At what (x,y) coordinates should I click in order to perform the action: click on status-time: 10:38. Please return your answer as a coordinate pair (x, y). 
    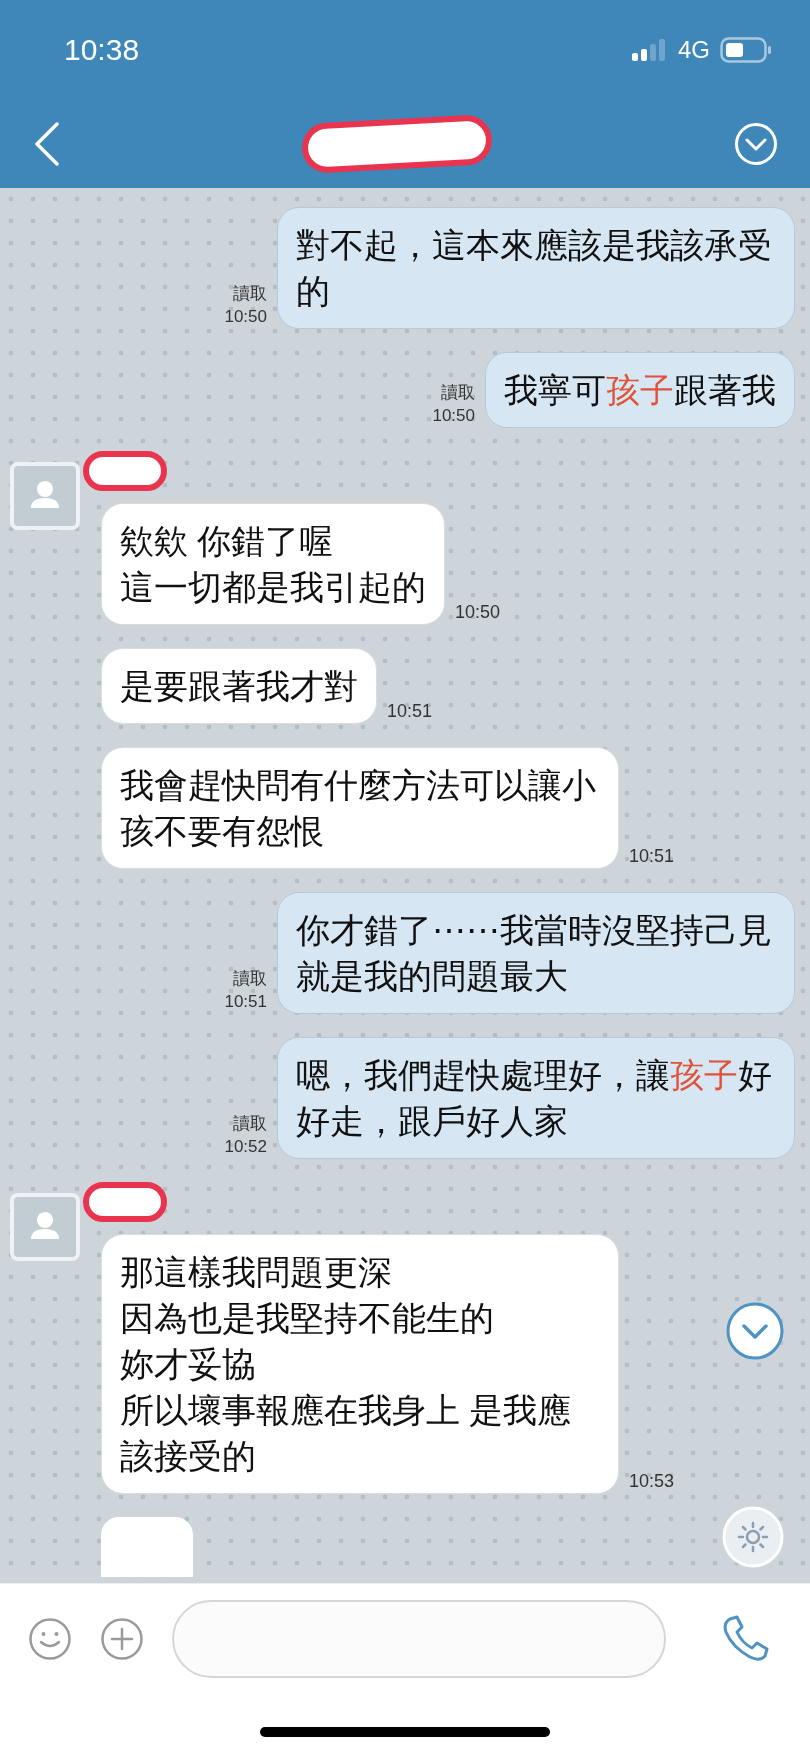
    Looking at the image, I should click on (102, 50).